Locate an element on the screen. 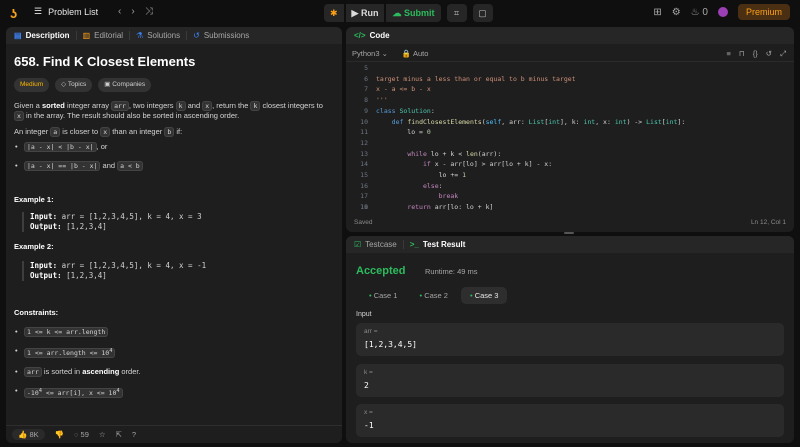  tab-solutions-label: Solutions is located at coordinates (164, 35).